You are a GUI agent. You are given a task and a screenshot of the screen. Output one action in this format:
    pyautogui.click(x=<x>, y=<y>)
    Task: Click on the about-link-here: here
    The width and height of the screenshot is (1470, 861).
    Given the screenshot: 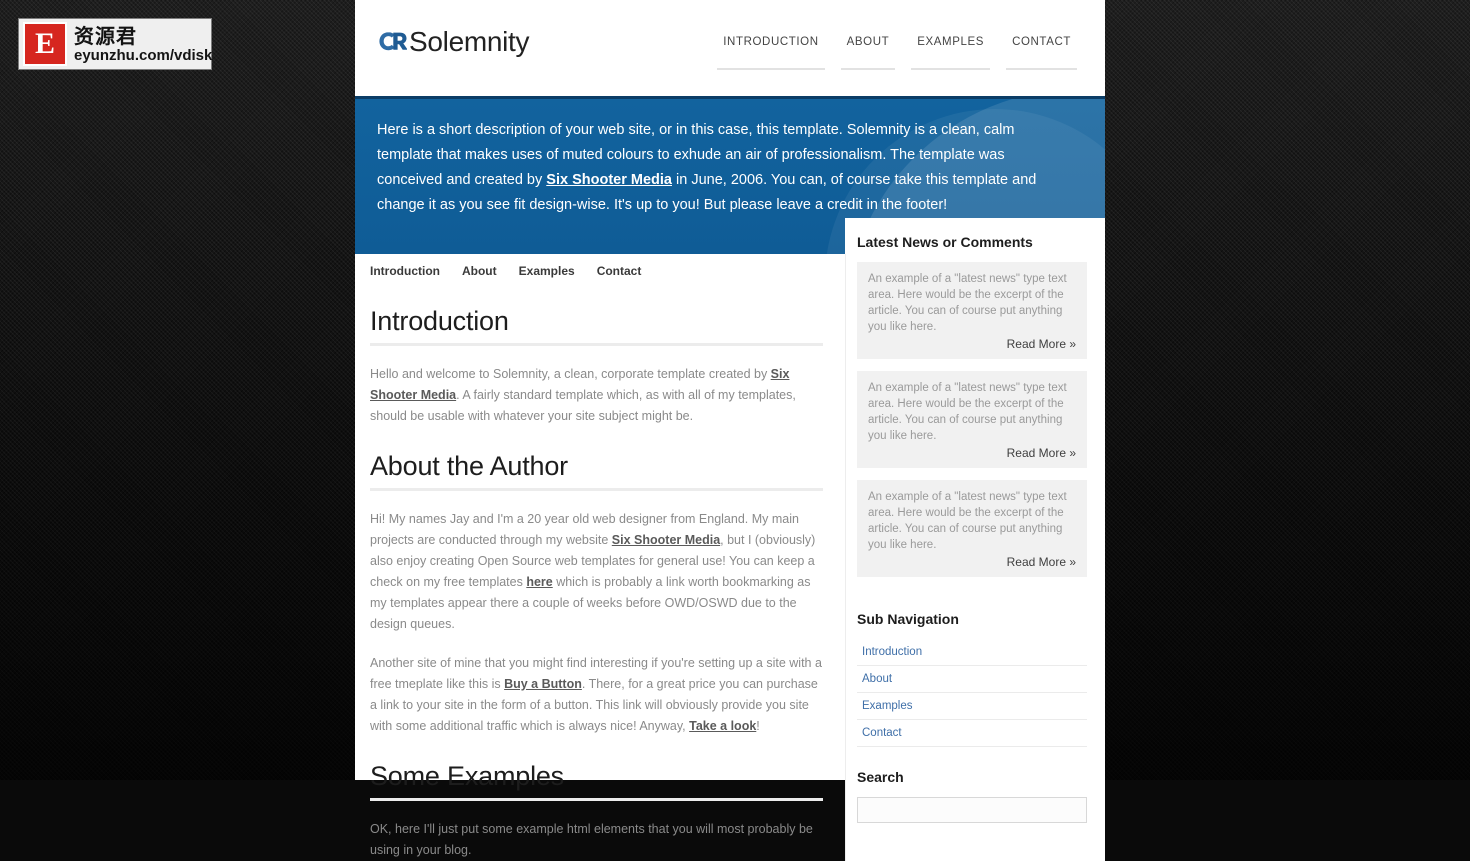 What is the action you would take?
    pyautogui.click(x=539, y=582)
    